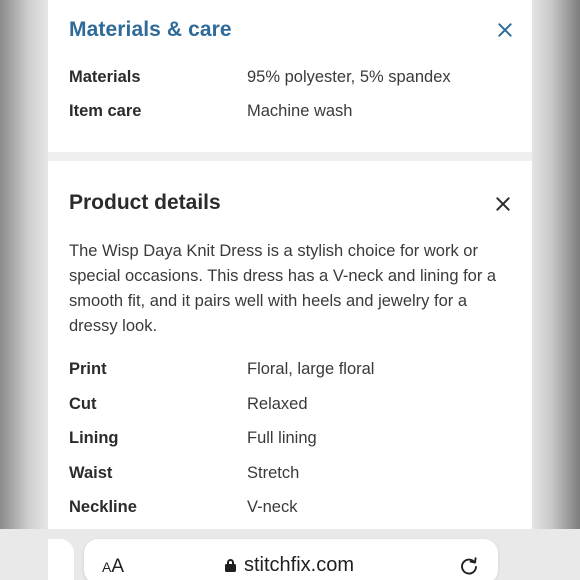 The height and width of the screenshot is (580, 580). Describe the element at coordinates (277, 404) in the screenshot. I see `detail-value: Relaxed` at that location.